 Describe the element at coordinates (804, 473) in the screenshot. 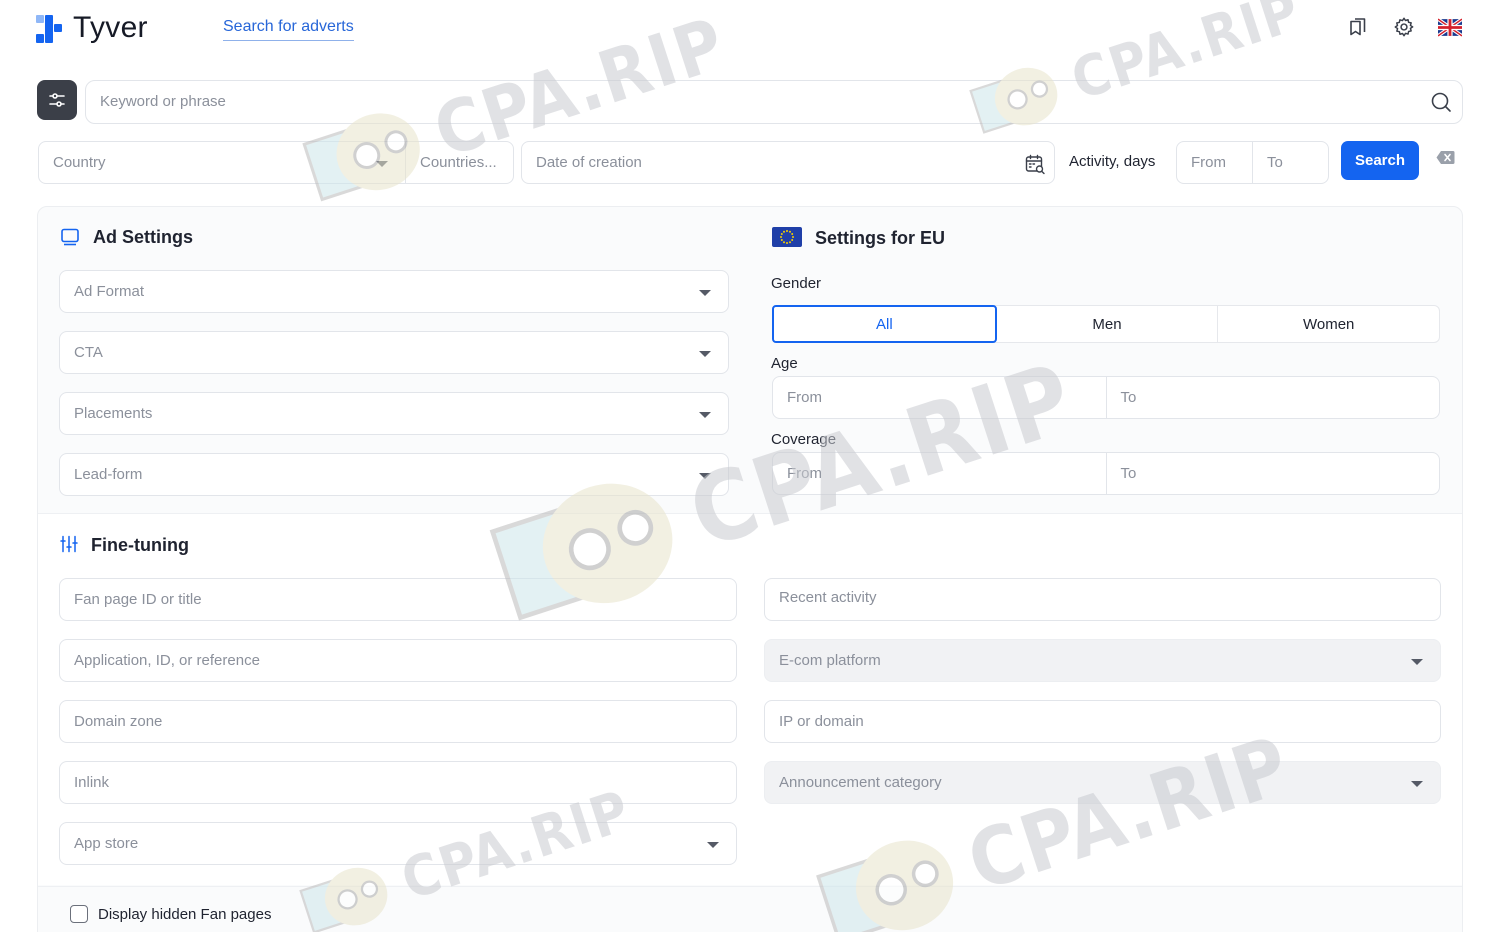

I see `coverage-from-placeholder: From` at that location.